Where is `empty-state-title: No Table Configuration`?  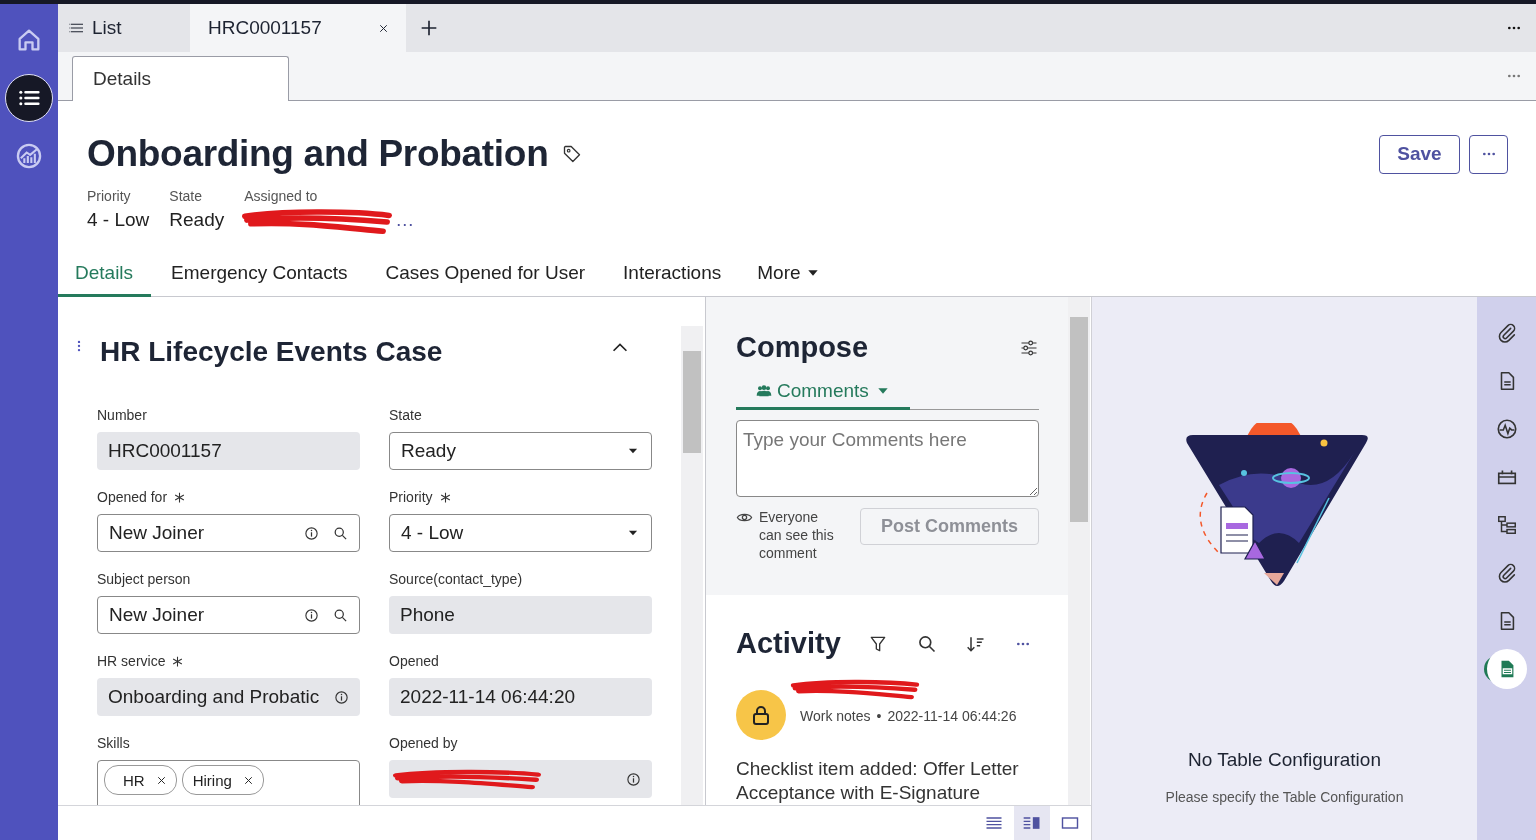 empty-state-title: No Table Configuration is located at coordinates (1284, 760).